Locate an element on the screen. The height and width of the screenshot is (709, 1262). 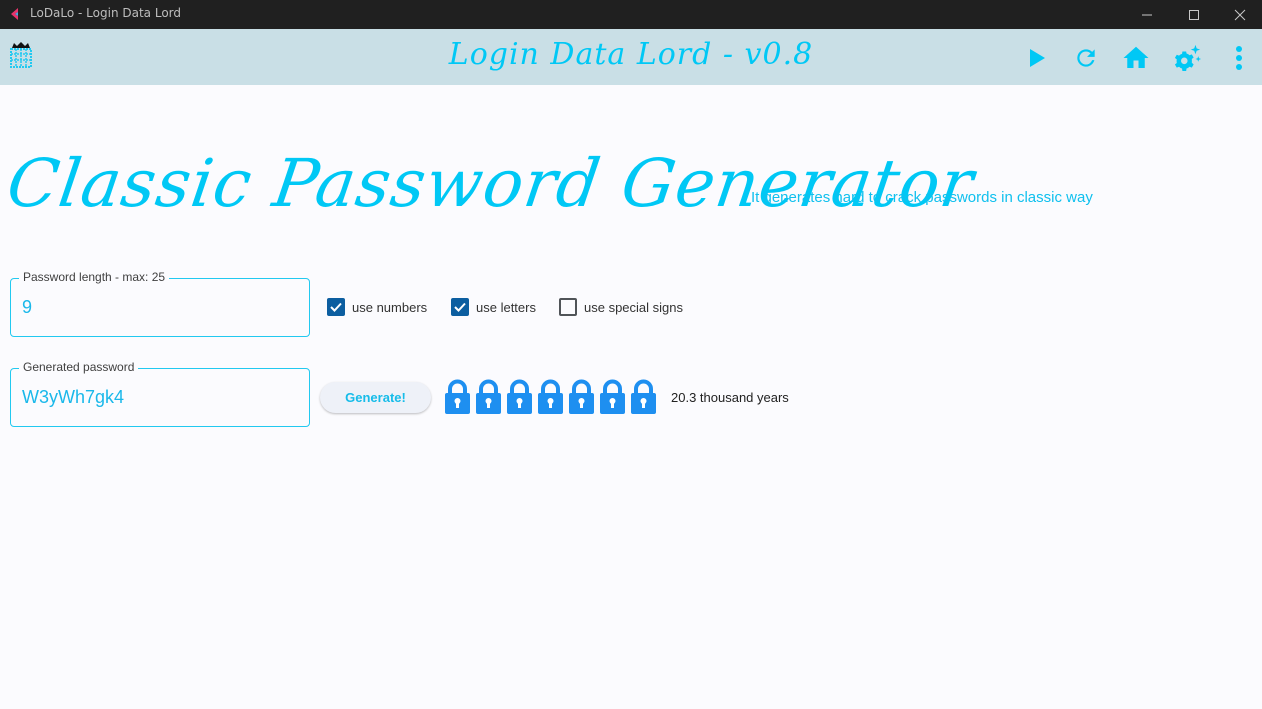
password-length-field: Password length - max: 25 is located at coordinates (160, 303).